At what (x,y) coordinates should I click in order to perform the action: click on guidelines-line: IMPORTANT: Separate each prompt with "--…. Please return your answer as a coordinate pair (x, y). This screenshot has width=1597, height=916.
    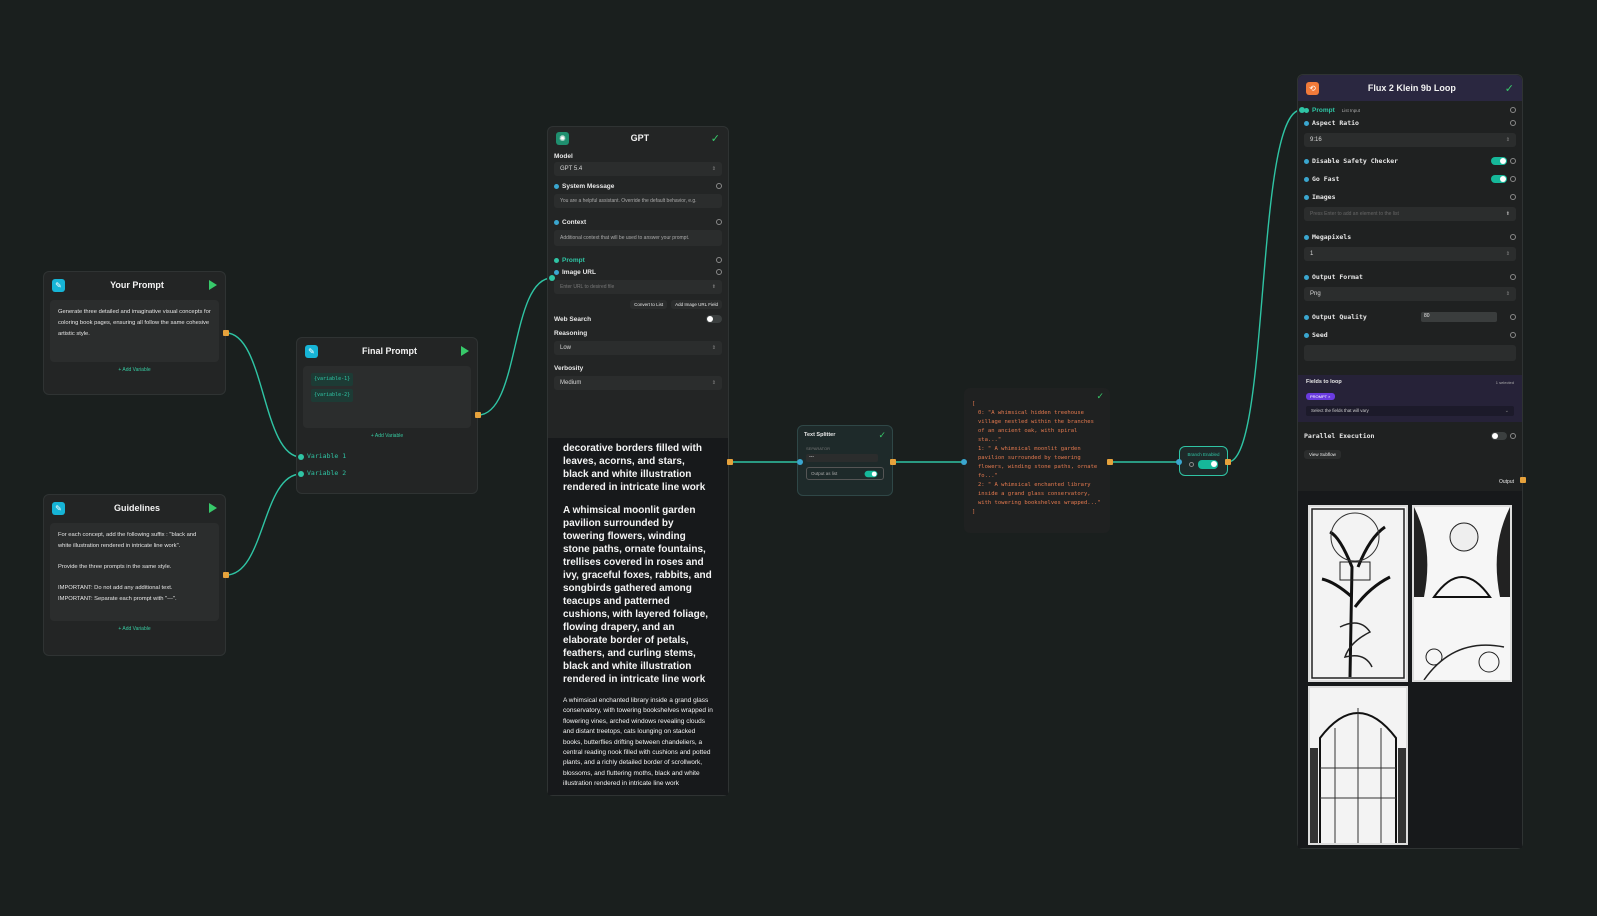
    Looking at the image, I should click on (117, 599).